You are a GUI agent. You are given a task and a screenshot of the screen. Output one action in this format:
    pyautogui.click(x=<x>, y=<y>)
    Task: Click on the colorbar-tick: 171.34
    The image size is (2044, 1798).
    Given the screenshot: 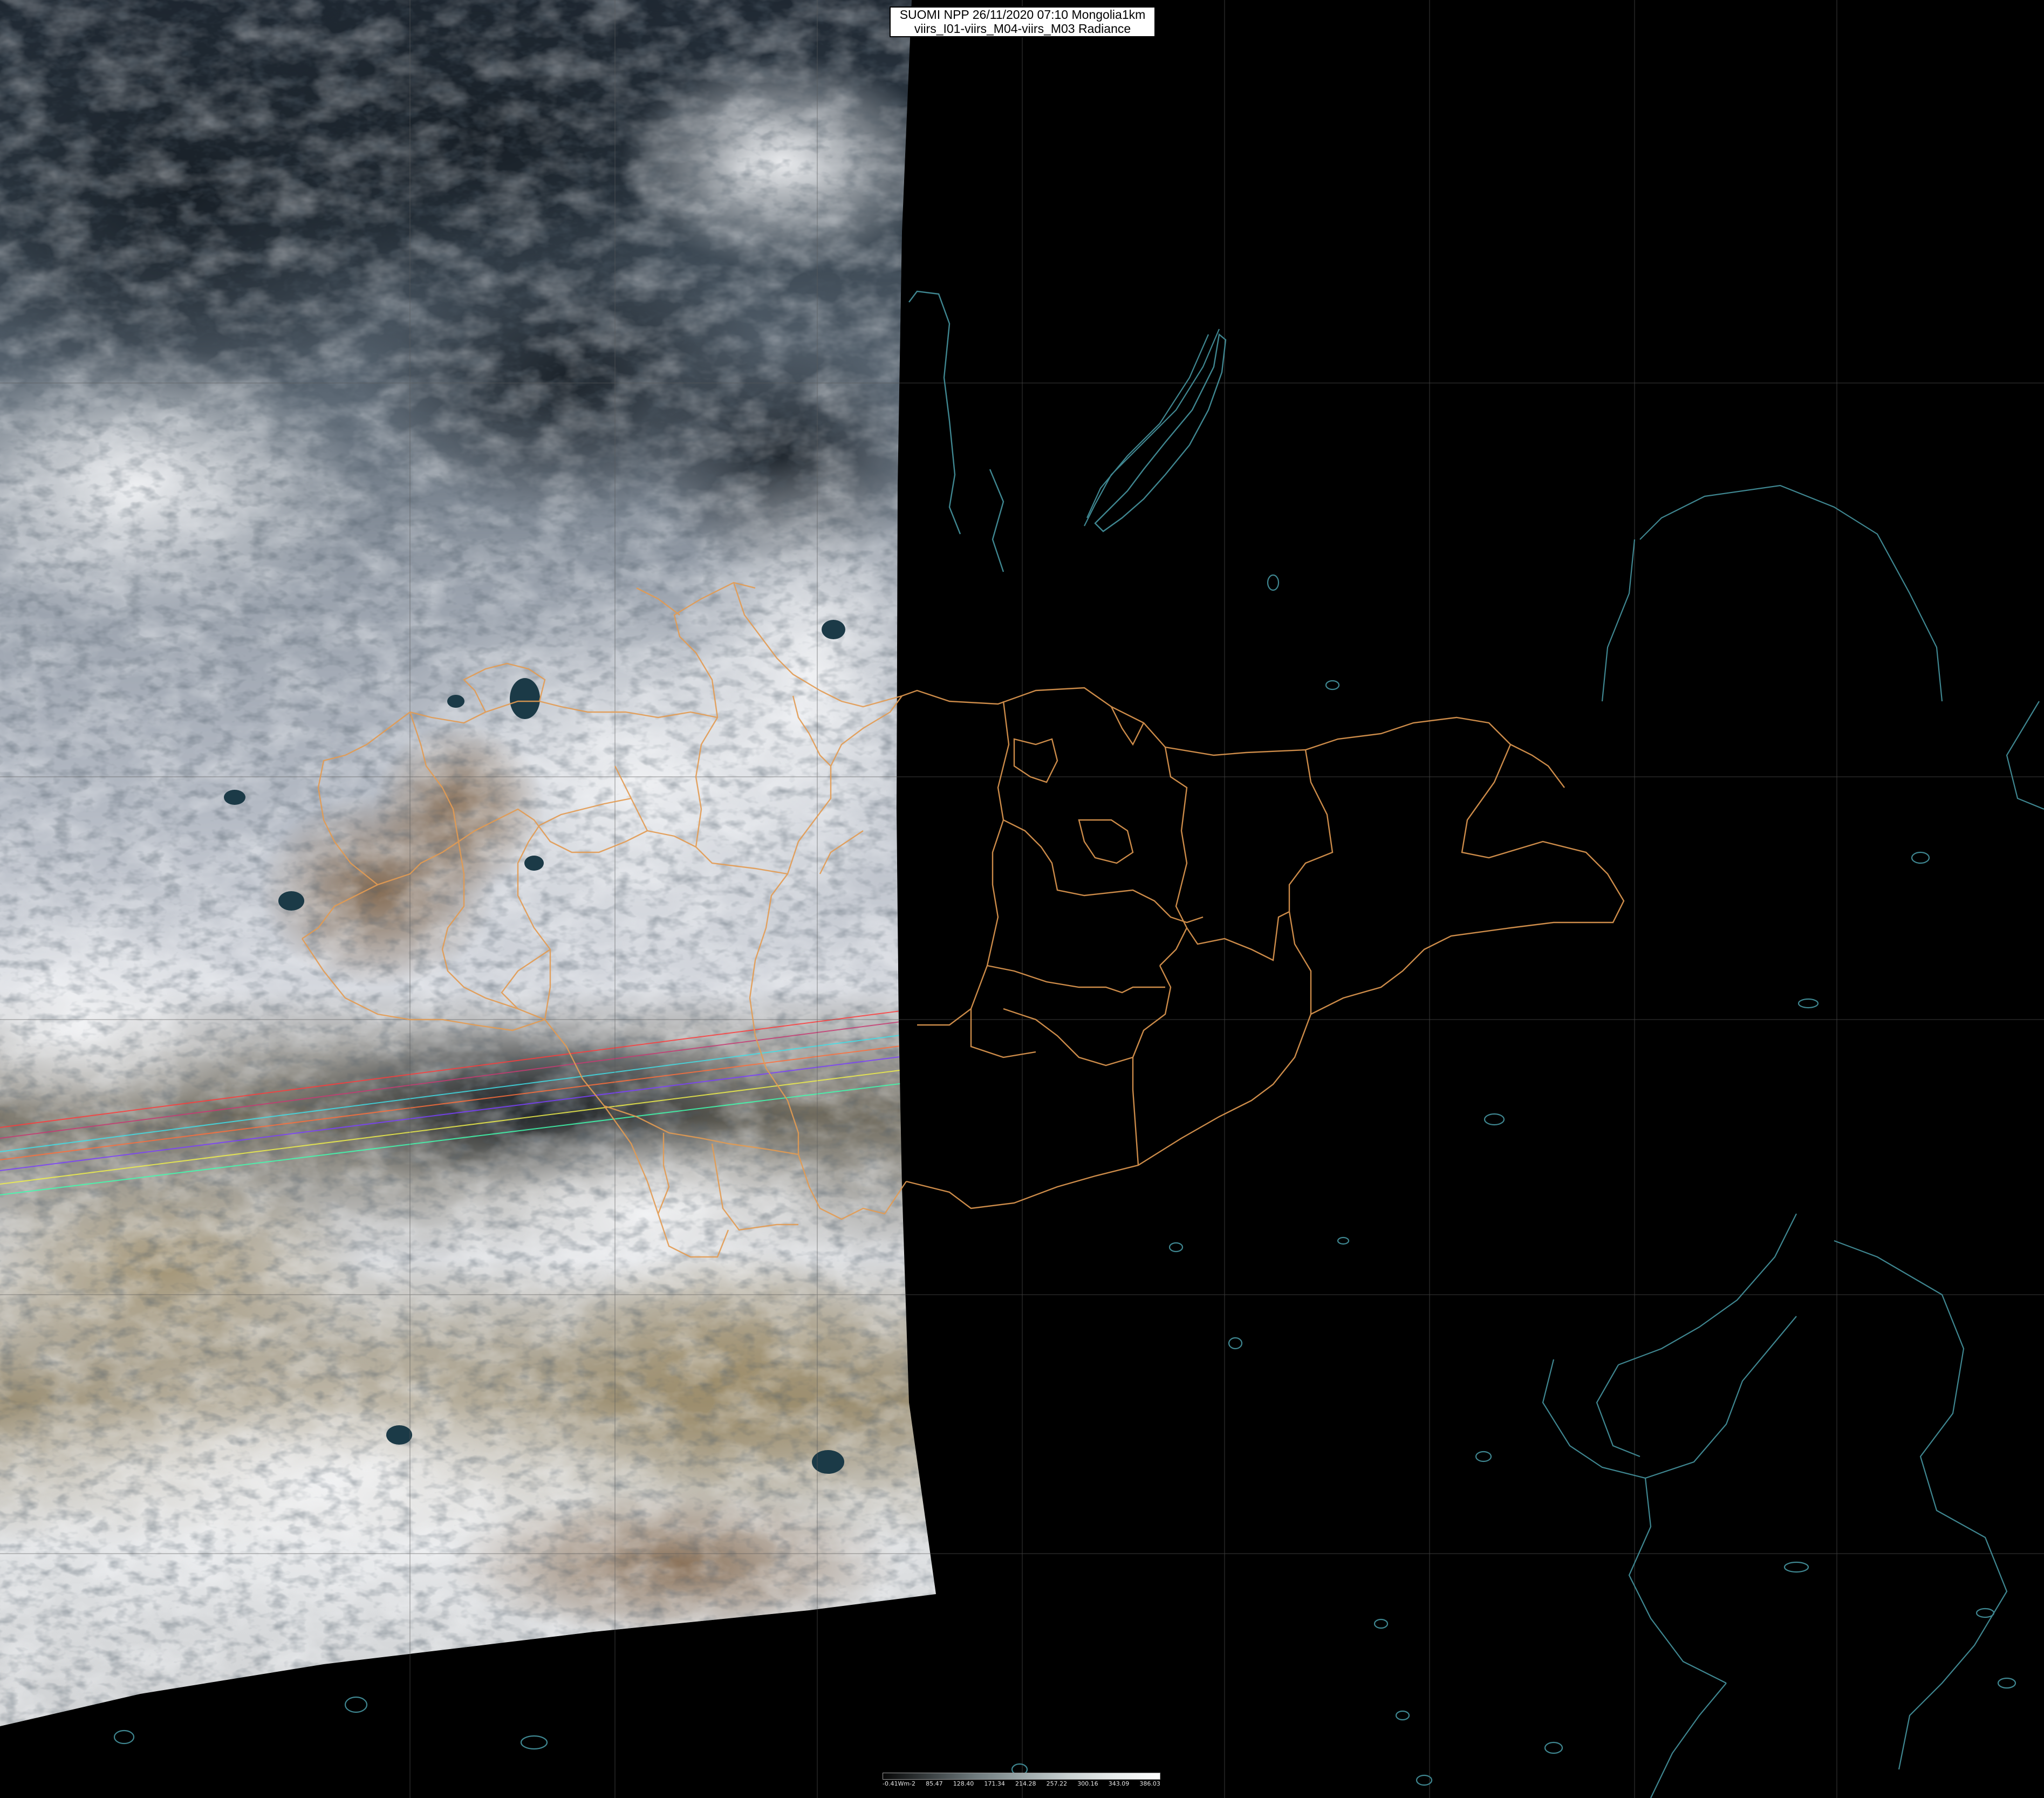 What is the action you would take?
    pyautogui.click(x=994, y=1784)
    